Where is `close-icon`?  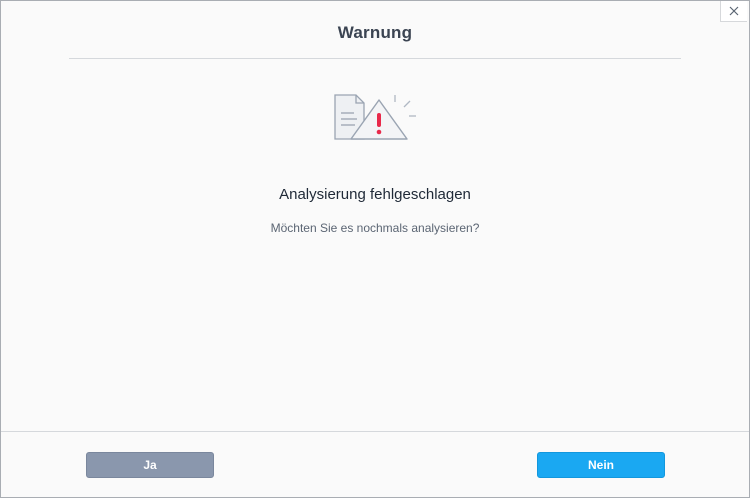
close-icon is located at coordinates (734, 11).